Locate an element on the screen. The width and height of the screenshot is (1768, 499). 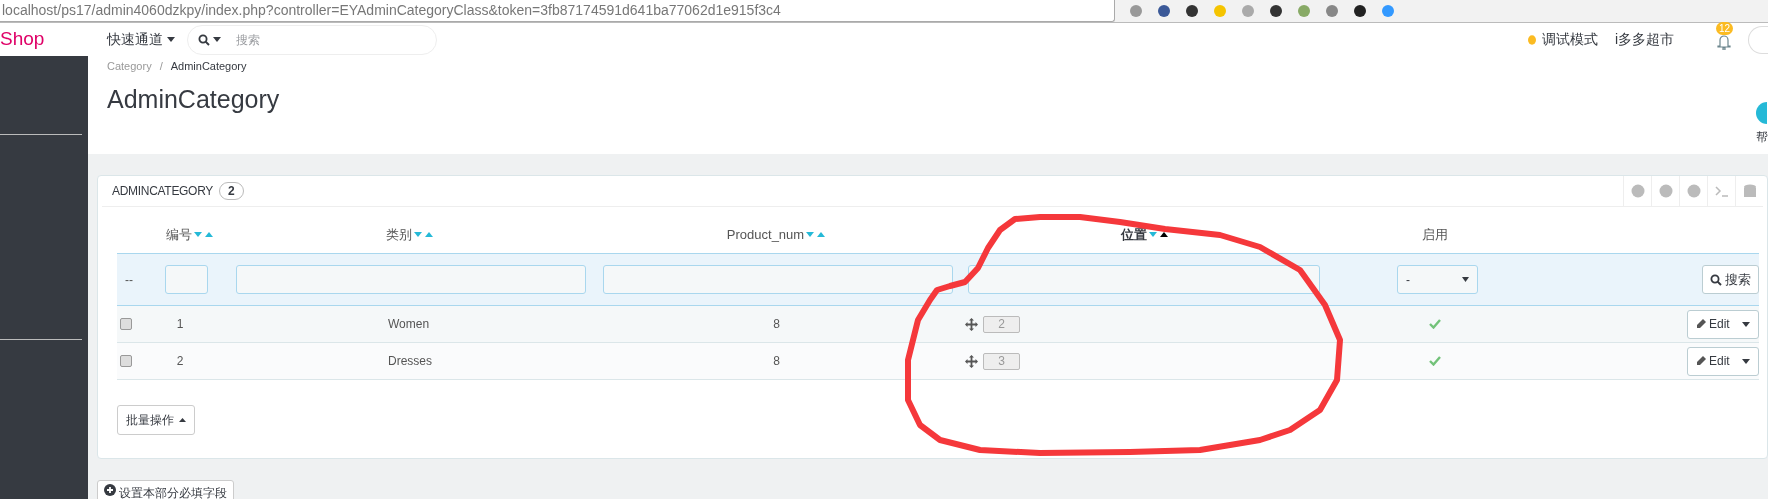
bell-icon is located at coordinates (1724, 41).